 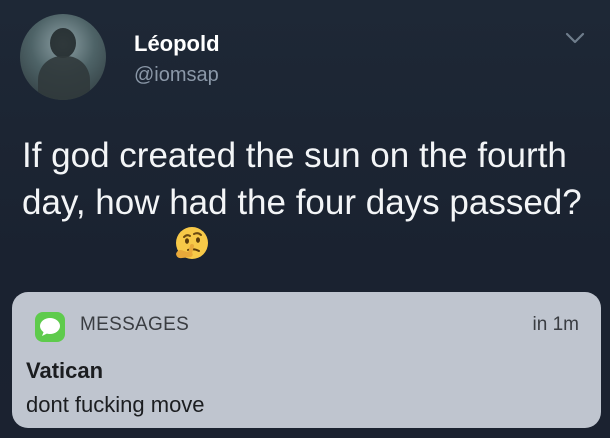 I want to click on notification-time: in 1m, so click(x=555, y=324).